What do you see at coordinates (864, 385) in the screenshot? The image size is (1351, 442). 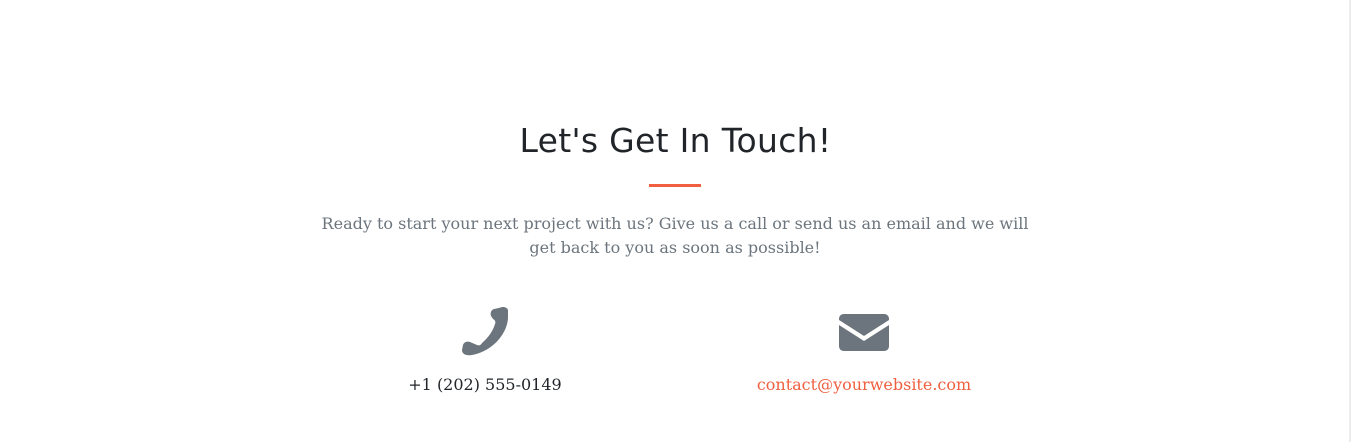 I see `email-link: contact@yourwebsite.com` at bounding box center [864, 385].